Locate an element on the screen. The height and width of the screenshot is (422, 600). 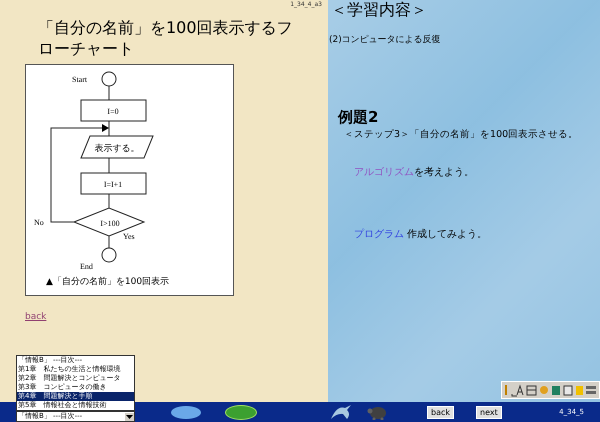
process-node: I=I+1 is located at coordinates (113, 183).